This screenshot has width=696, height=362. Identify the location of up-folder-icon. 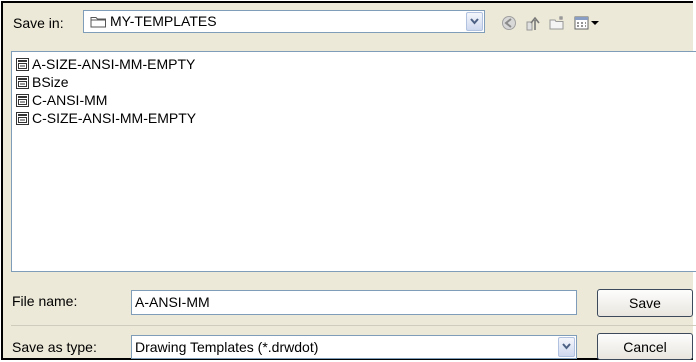
(533, 23).